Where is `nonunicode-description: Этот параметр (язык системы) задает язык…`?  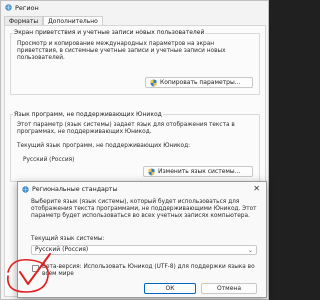
nonunicode-description: Этот параметр (язык системы) задает язык… is located at coordinates (126, 129).